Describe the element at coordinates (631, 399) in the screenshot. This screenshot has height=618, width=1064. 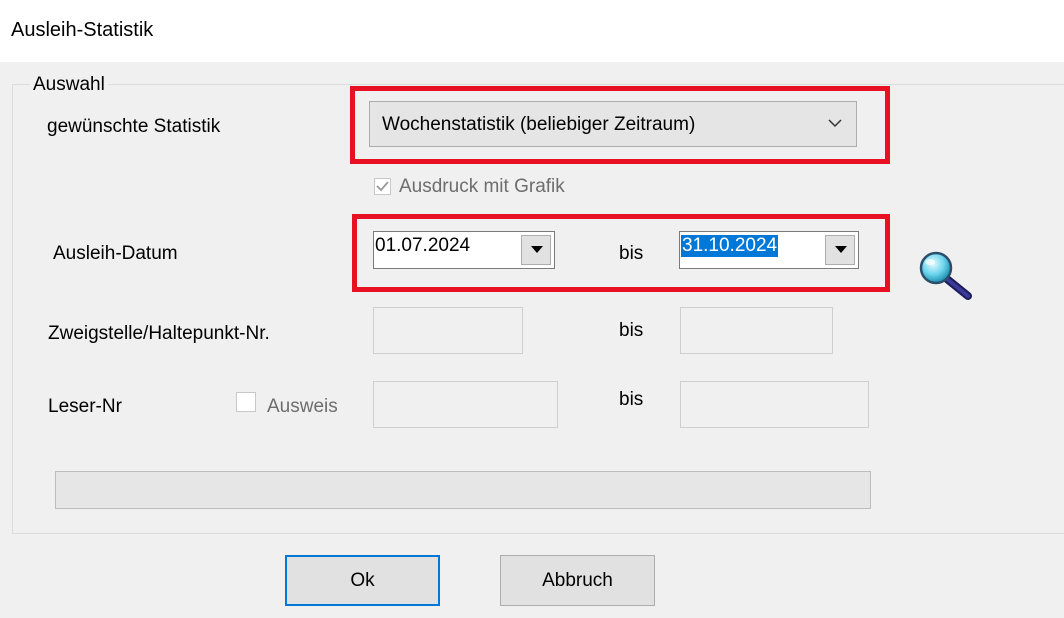
I see `reader-to-label: bis` at that location.